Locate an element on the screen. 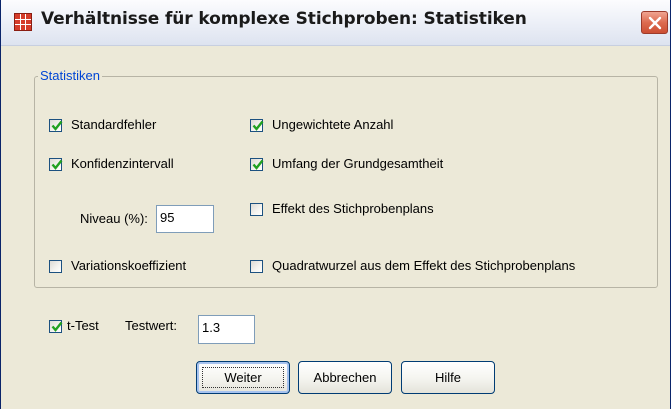 Image resolution: width=671 pixels, height=409 pixels. testwert-input: 1.3 is located at coordinates (226, 329).